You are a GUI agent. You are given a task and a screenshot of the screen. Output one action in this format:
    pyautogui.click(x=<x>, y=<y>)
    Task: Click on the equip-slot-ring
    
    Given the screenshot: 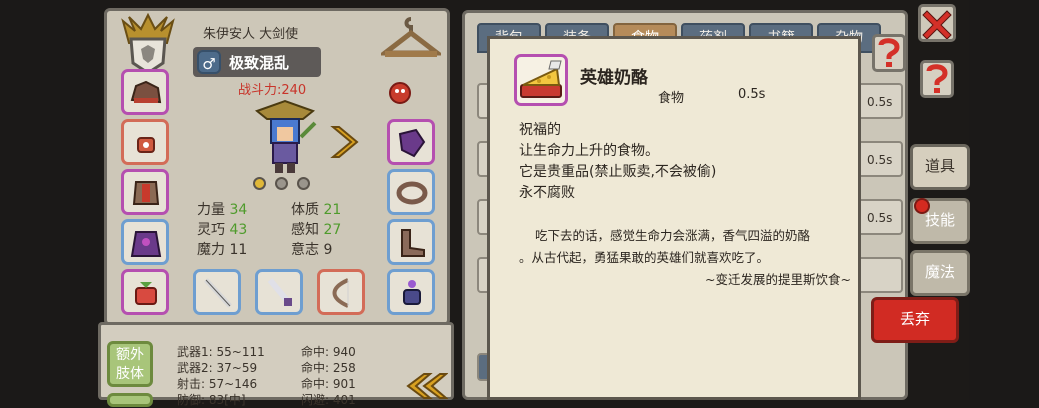 What is the action you would take?
    pyautogui.click(x=145, y=292)
    